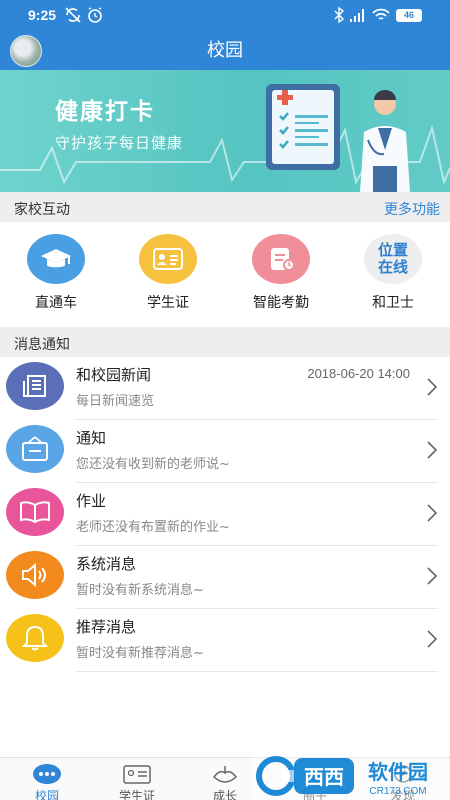 Image resolution: width=450 pixels, height=800 pixels. Describe the element at coordinates (381, 14) in the screenshot. I see `wifi-icon` at that location.